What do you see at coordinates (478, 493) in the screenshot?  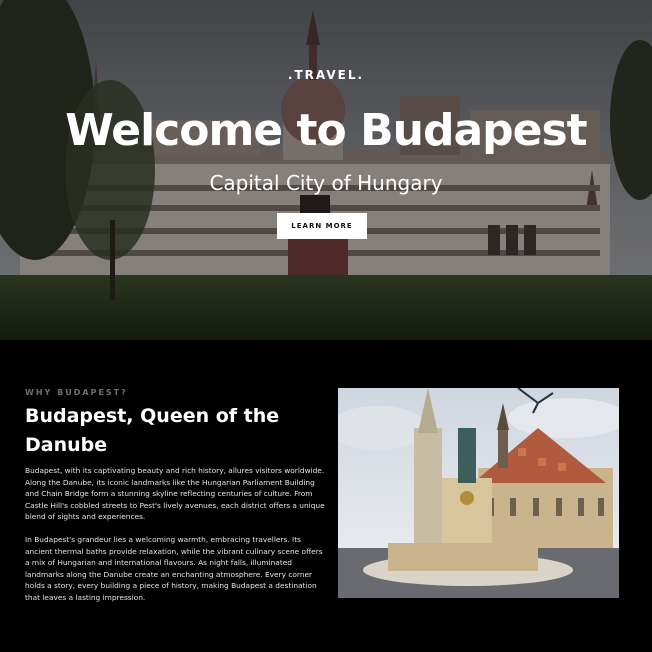 I see `matthias-church-photo` at bounding box center [478, 493].